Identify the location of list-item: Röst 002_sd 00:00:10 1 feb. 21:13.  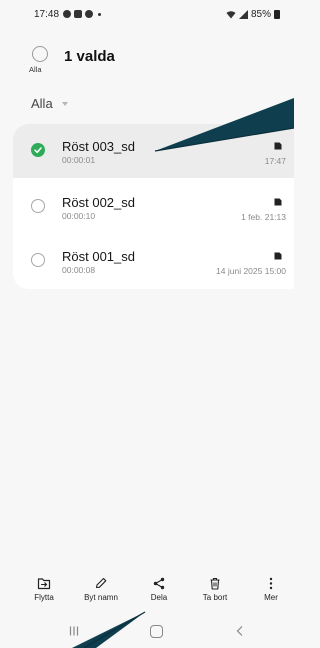
(153, 206).